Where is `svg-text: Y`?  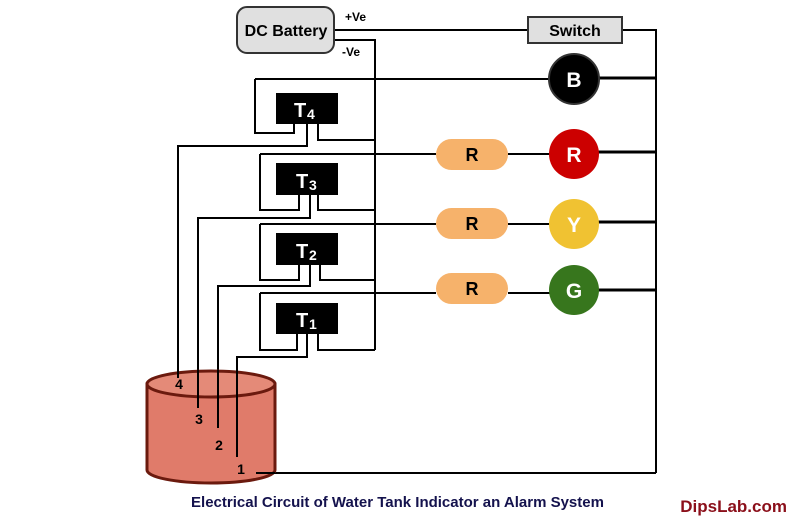
svg-text: Y is located at coordinates (574, 225).